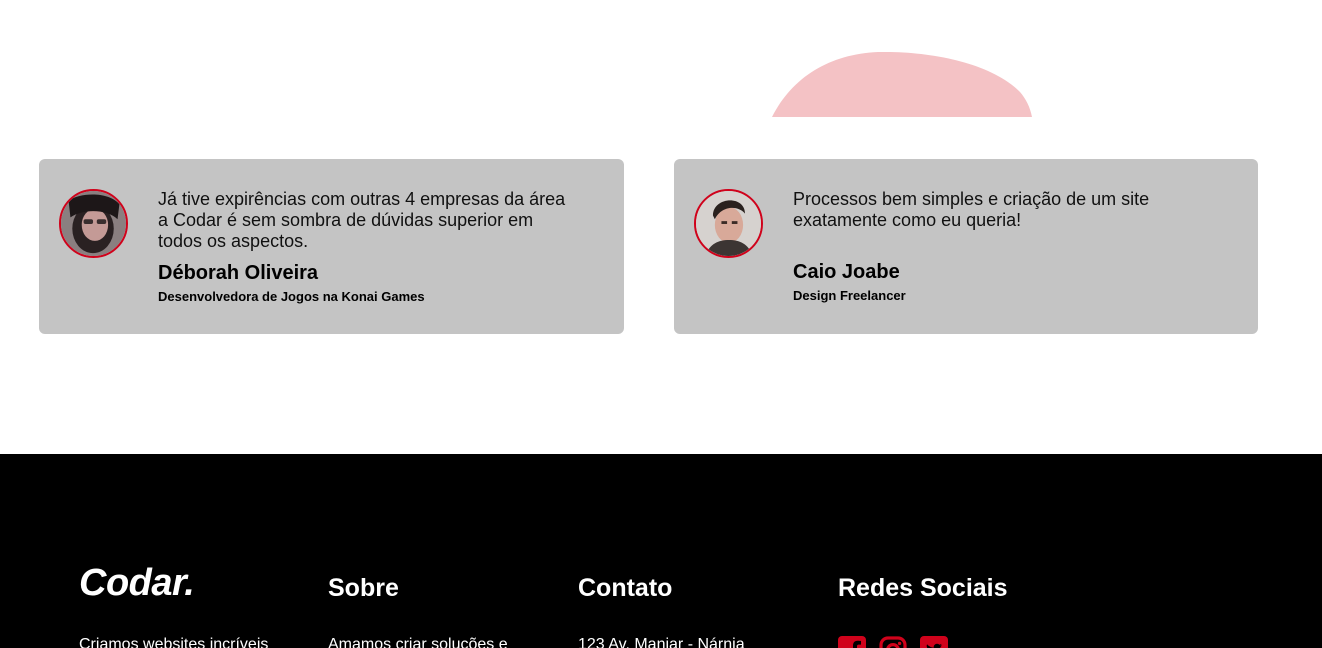 The image size is (1322, 648). I want to click on footer-contato-title: Contato, so click(625, 588).